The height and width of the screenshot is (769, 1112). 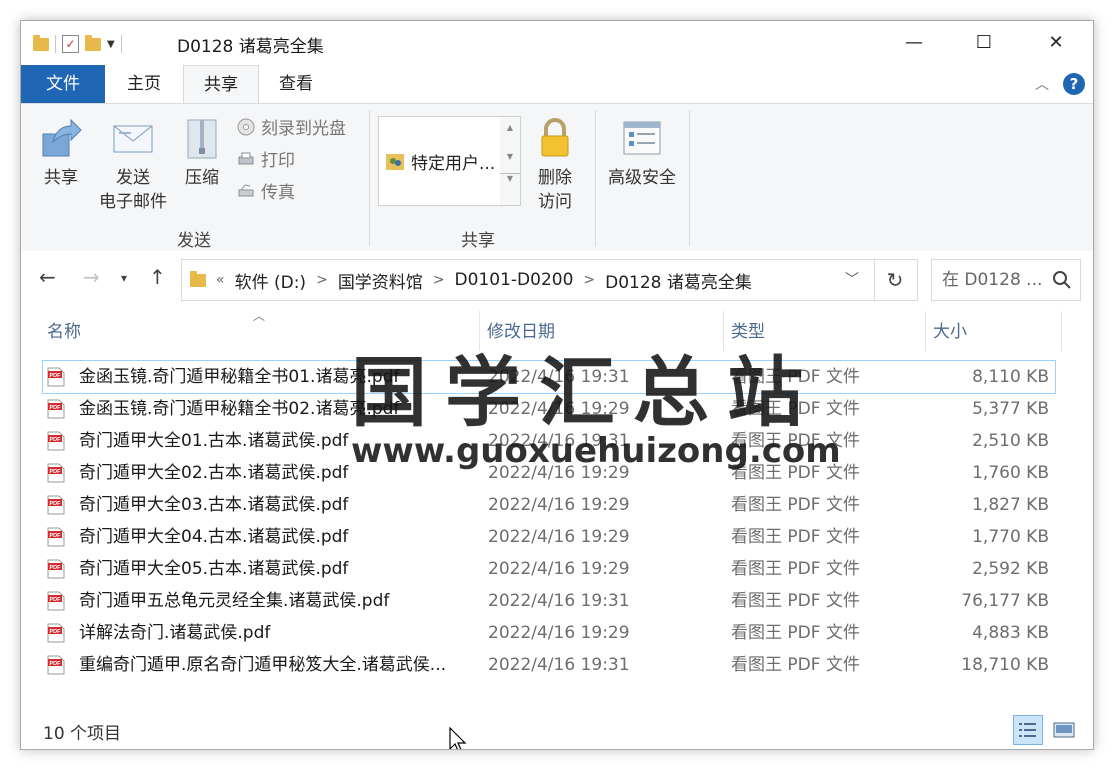 I want to click on minimize-button: —, so click(x=914, y=43).